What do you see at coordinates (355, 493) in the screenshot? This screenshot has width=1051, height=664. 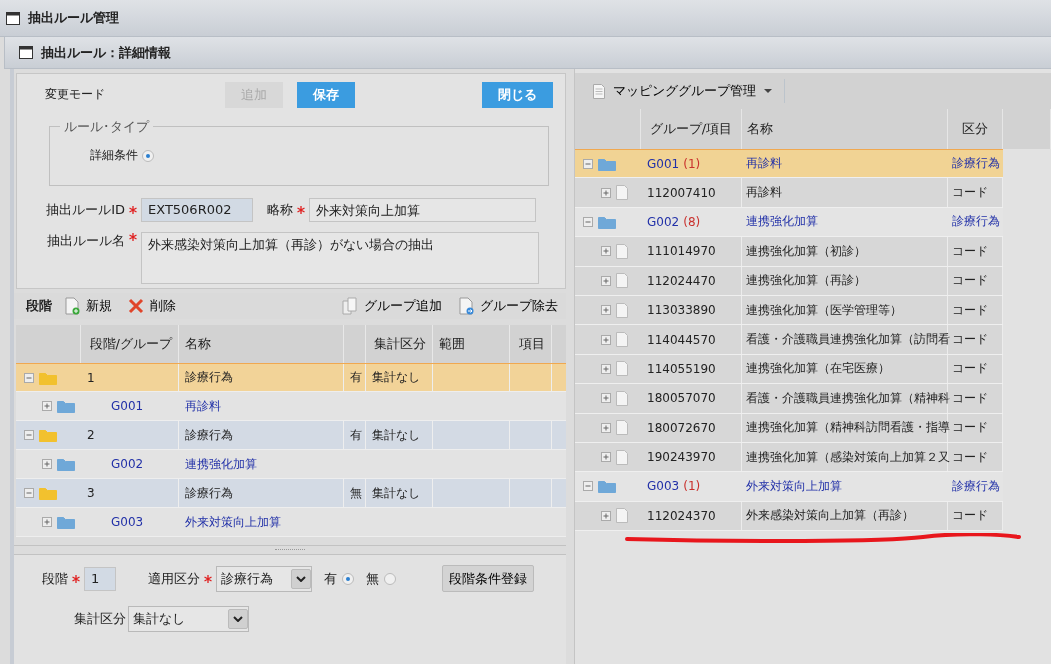 I see `table-cell: 無` at bounding box center [355, 493].